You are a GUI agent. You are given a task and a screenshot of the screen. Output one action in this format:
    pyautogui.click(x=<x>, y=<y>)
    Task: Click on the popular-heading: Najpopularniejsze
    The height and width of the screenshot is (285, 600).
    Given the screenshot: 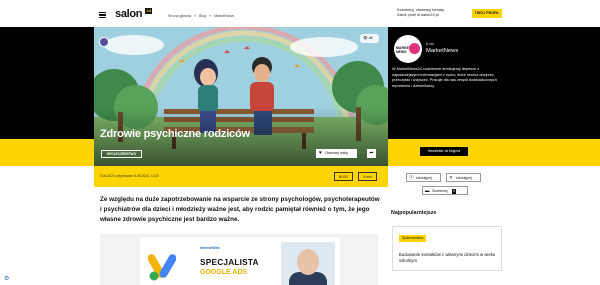 What is the action you would take?
    pyautogui.click(x=414, y=213)
    